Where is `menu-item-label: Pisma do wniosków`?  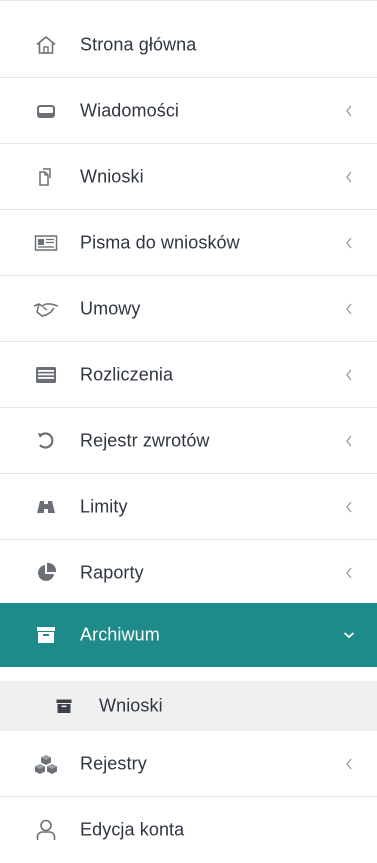 menu-item-label: Pisma do wniosków is located at coordinates (160, 242).